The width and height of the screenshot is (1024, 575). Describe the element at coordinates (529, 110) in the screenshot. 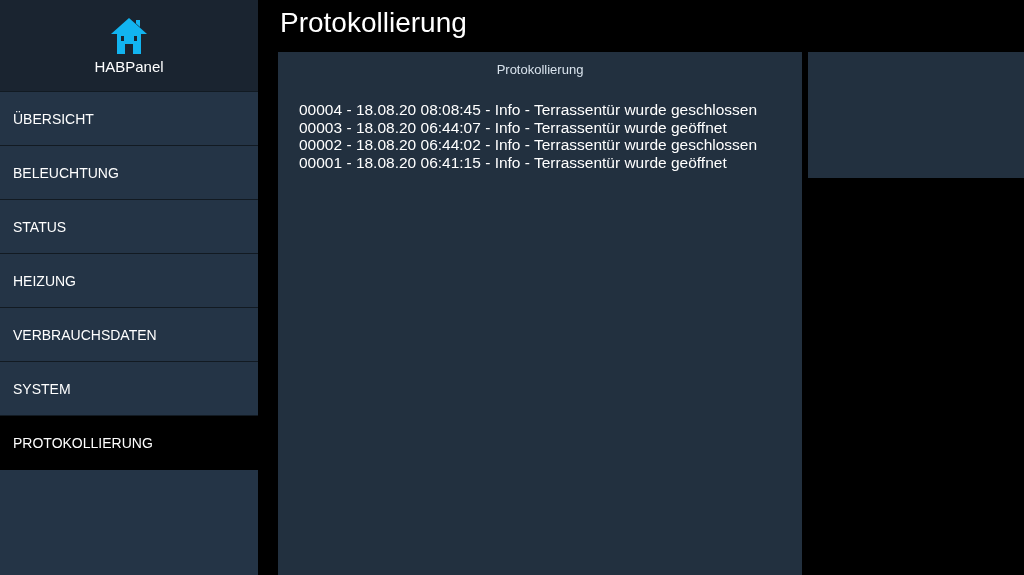

I see `log-entry: 00004 - 18.08.20 08:08:45 - Info - Terrassentür wurde geschlossen` at that location.